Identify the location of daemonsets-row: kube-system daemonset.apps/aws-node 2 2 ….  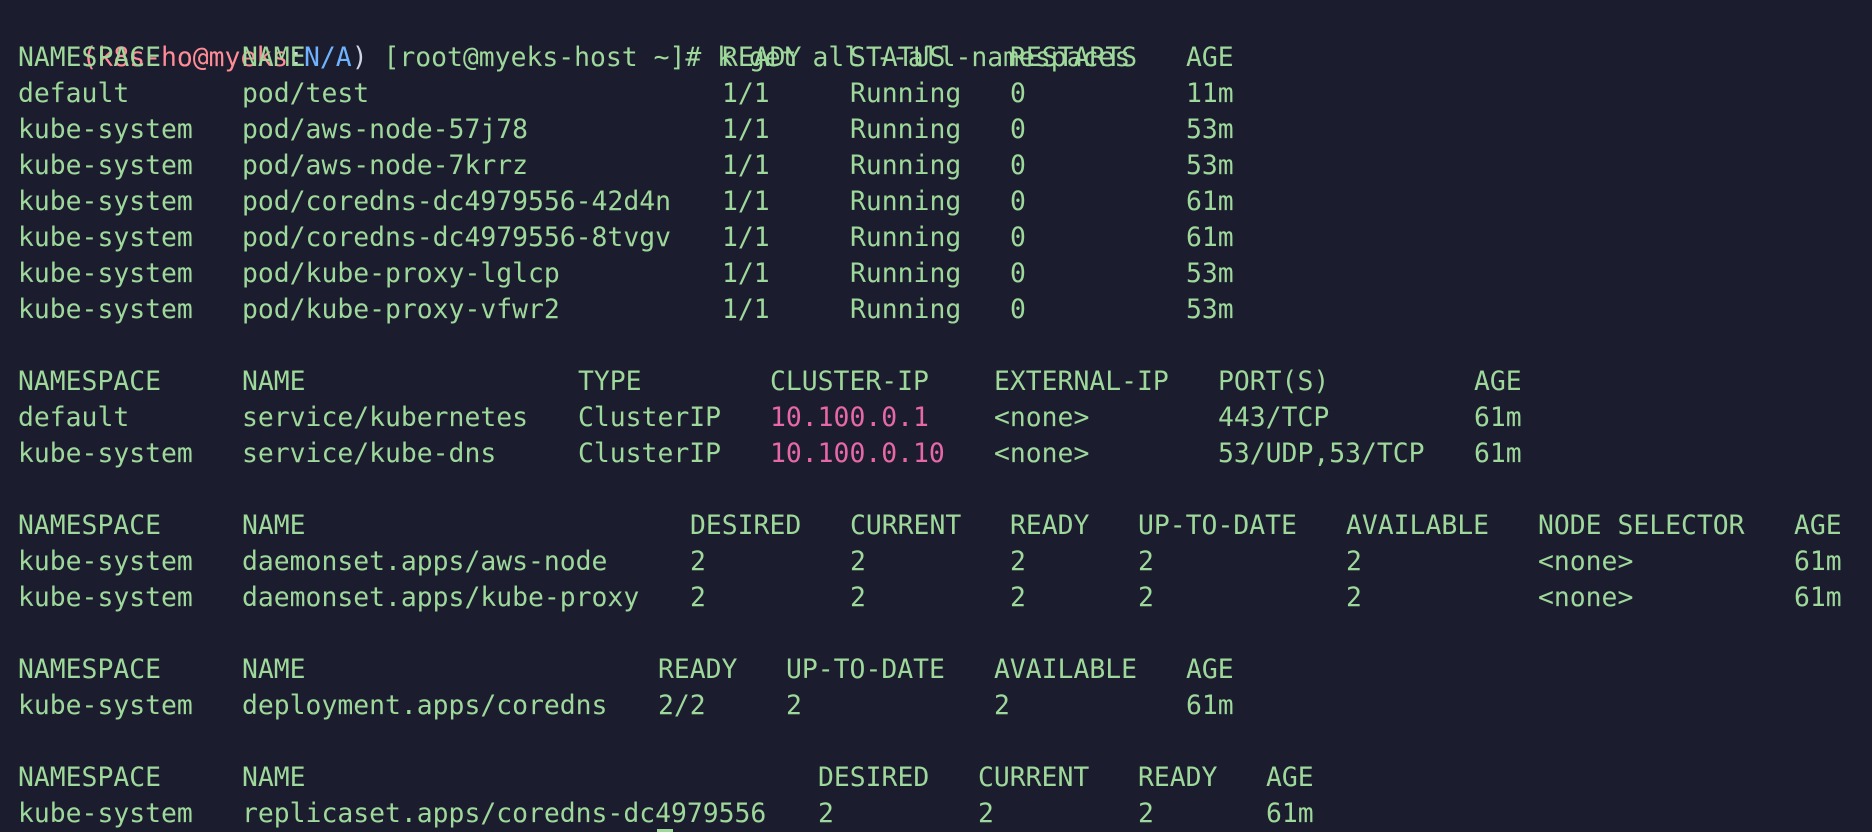
(930, 562).